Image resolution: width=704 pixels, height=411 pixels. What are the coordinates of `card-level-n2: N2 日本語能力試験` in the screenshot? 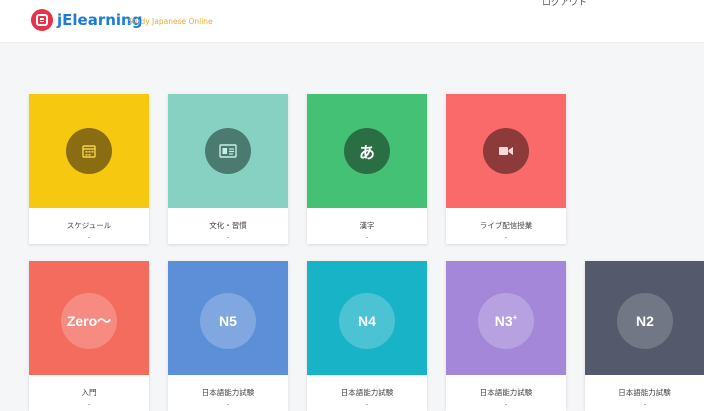 It's located at (644, 336).